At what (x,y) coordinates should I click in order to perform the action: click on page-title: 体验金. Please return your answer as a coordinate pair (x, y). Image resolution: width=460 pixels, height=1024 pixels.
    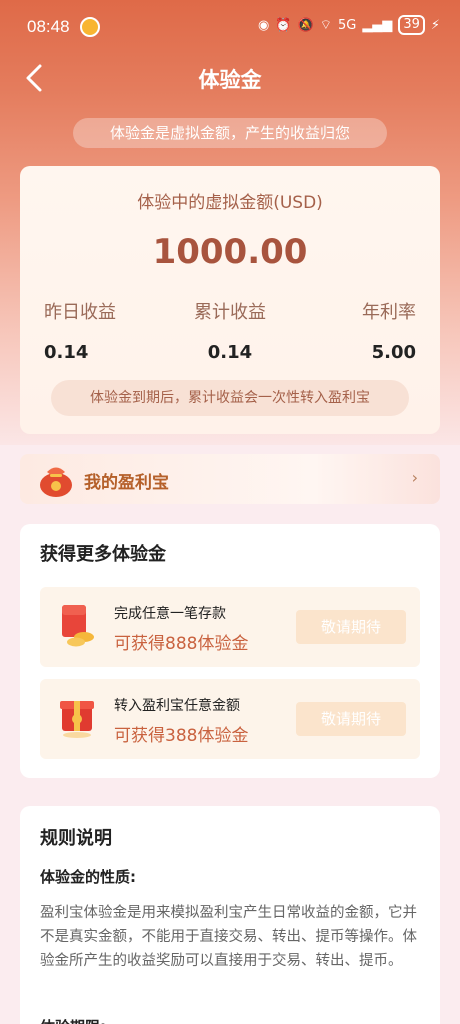
    Looking at the image, I should click on (230, 80).